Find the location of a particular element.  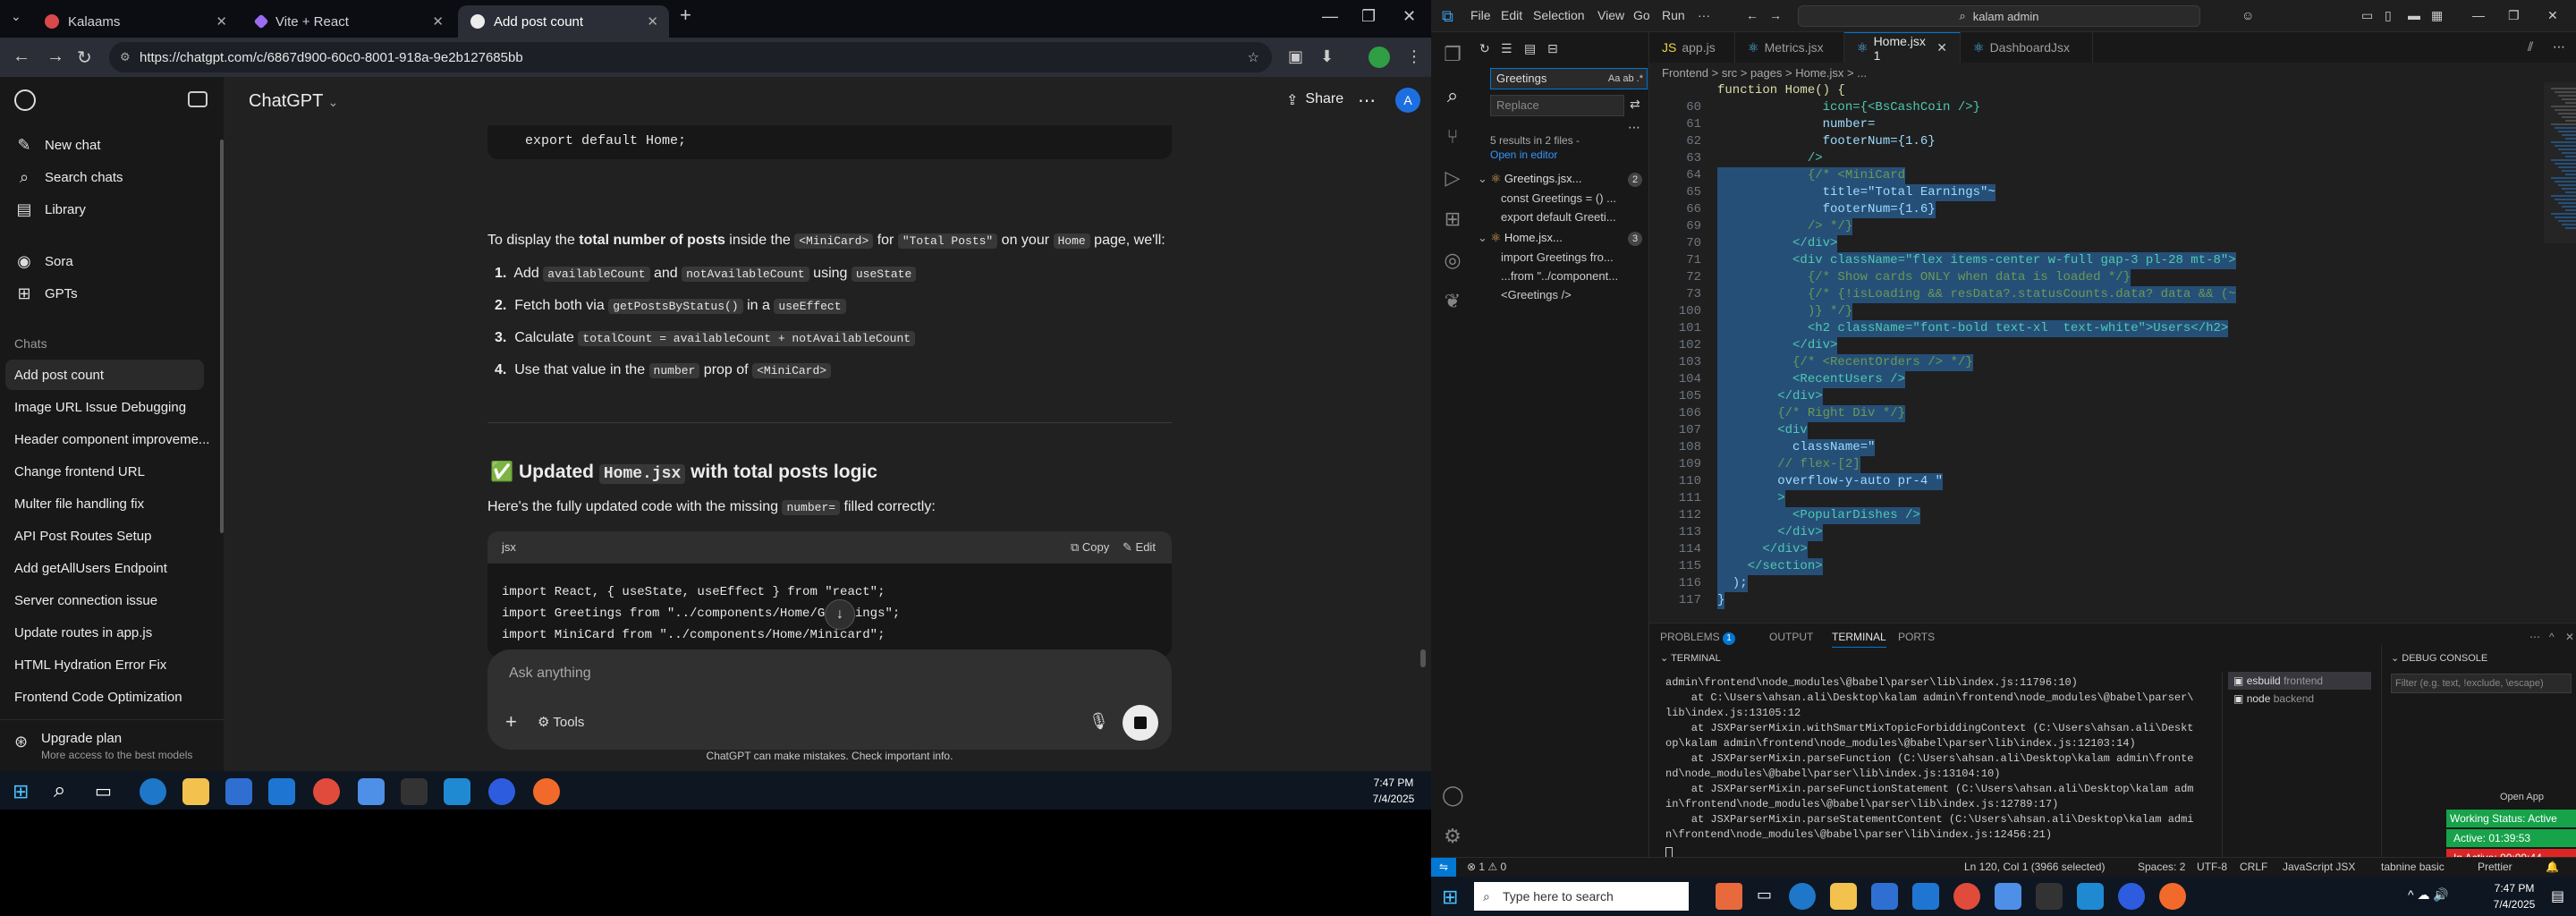

openai-logo-icon is located at coordinates (25, 100).